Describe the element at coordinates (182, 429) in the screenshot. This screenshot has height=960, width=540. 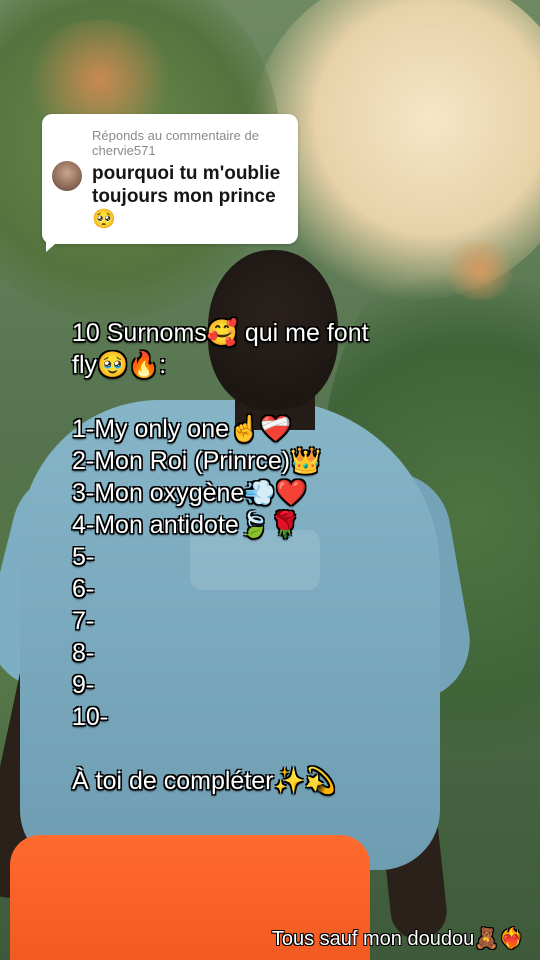
I see `nickname-item-1: 1-My only one☝️❤️‍🩹` at that location.